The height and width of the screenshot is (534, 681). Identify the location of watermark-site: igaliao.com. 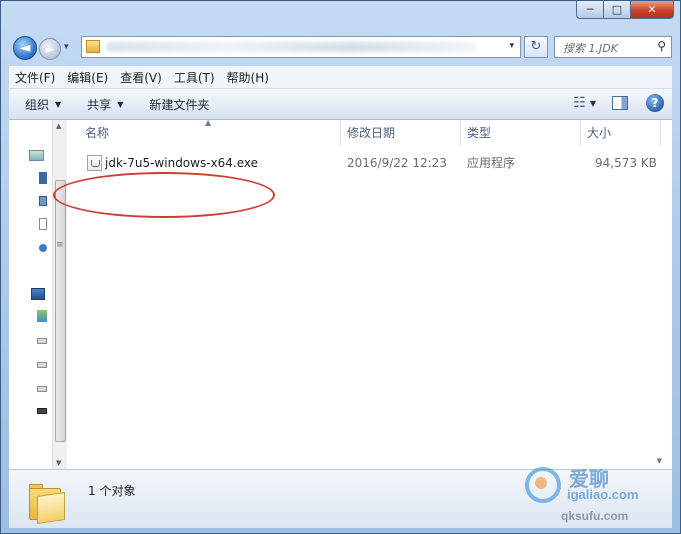
(603, 494).